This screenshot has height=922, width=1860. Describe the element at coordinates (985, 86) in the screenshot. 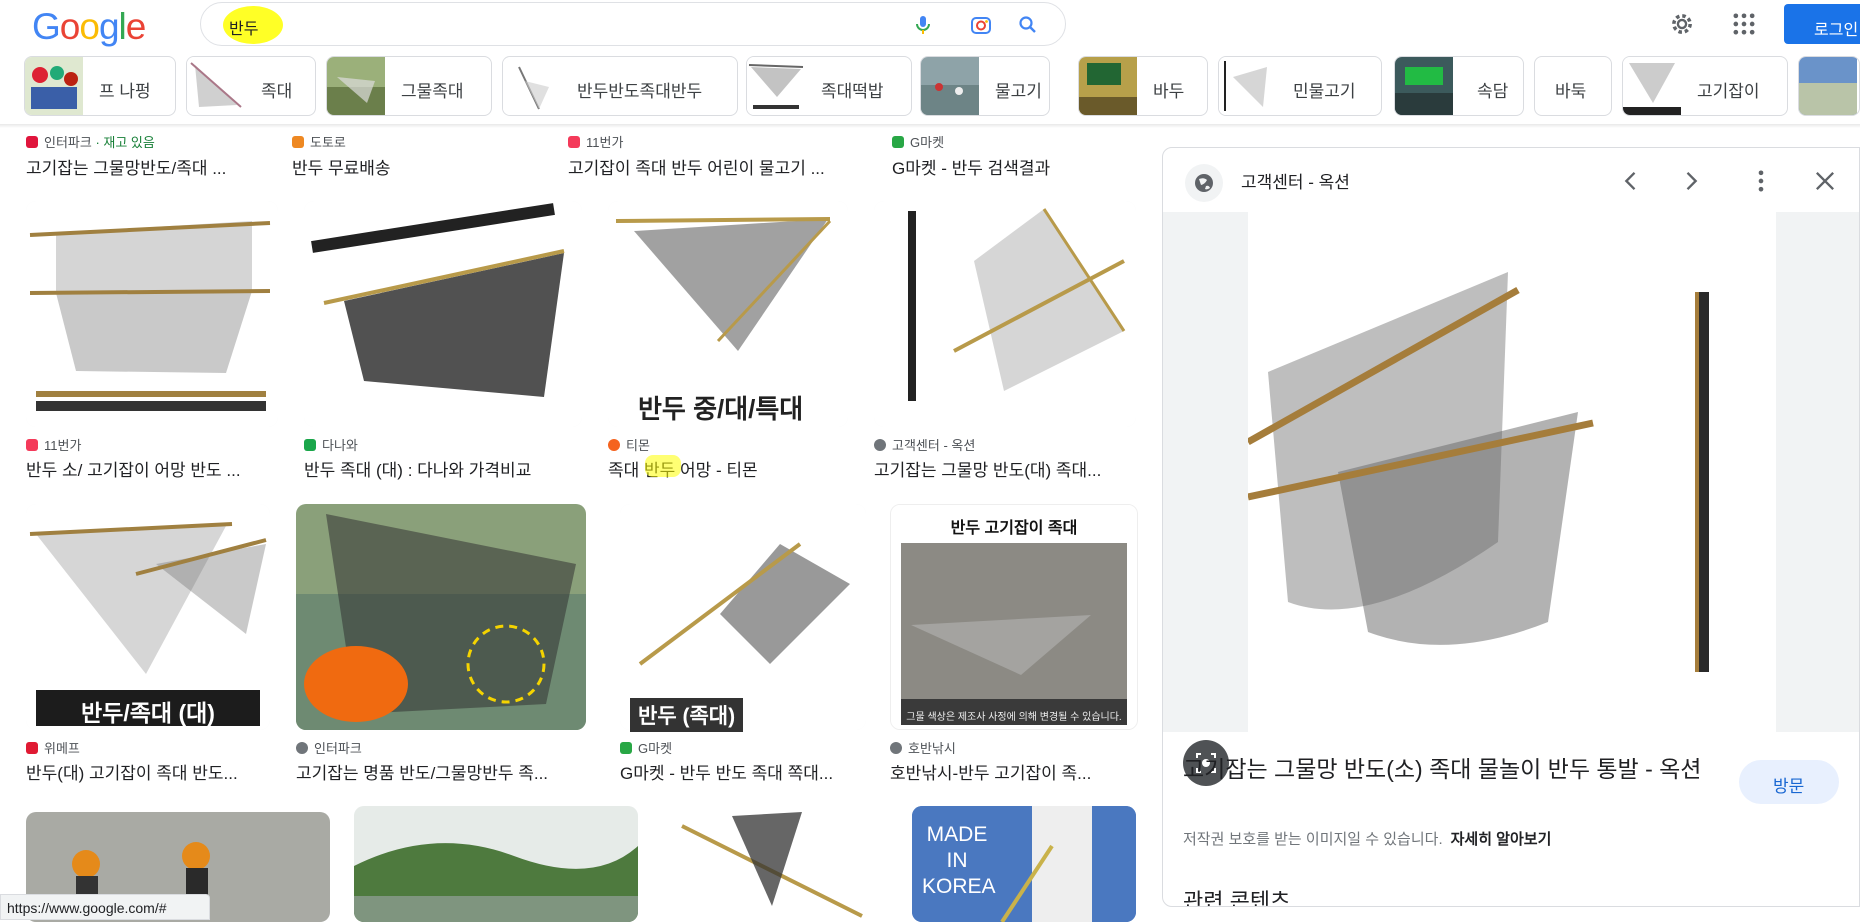

I see `chip: 물고기` at that location.